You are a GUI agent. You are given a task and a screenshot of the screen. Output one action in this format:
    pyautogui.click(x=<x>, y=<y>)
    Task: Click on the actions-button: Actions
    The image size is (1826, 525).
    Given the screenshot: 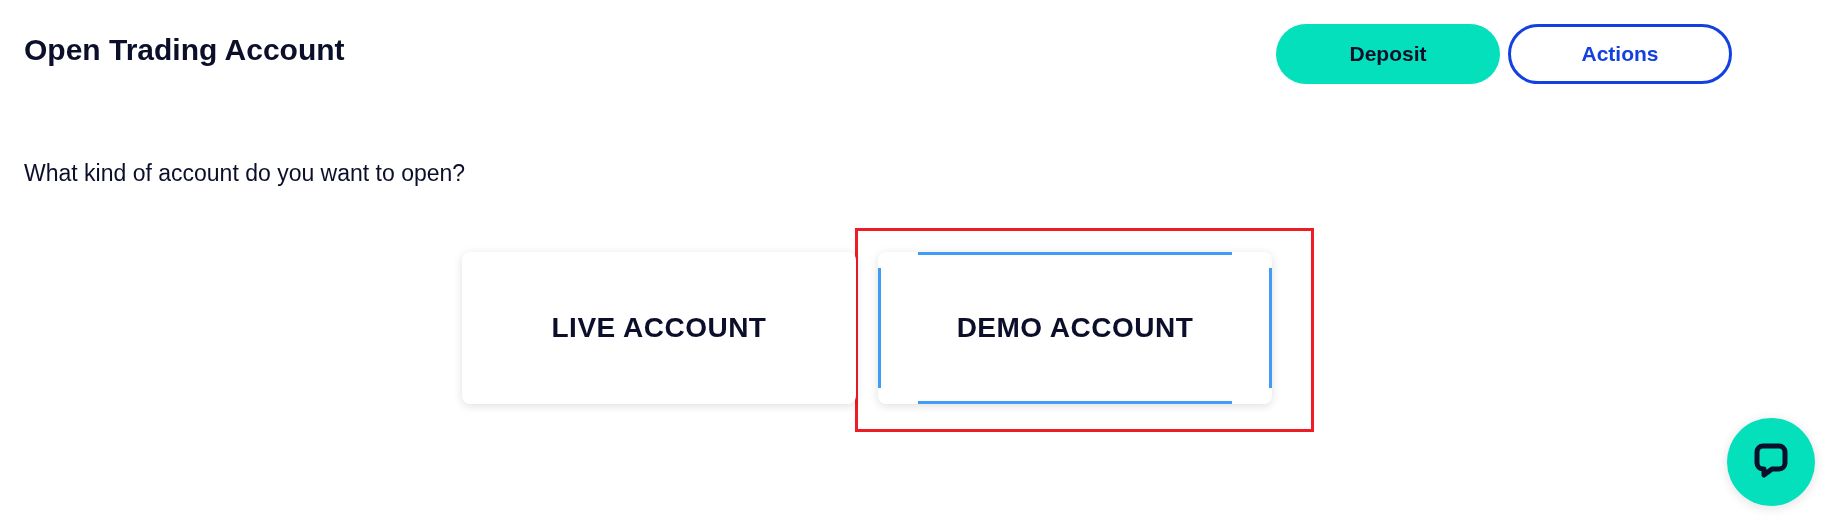 What is the action you would take?
    pyautogui.click(x=1620, y=53)
    